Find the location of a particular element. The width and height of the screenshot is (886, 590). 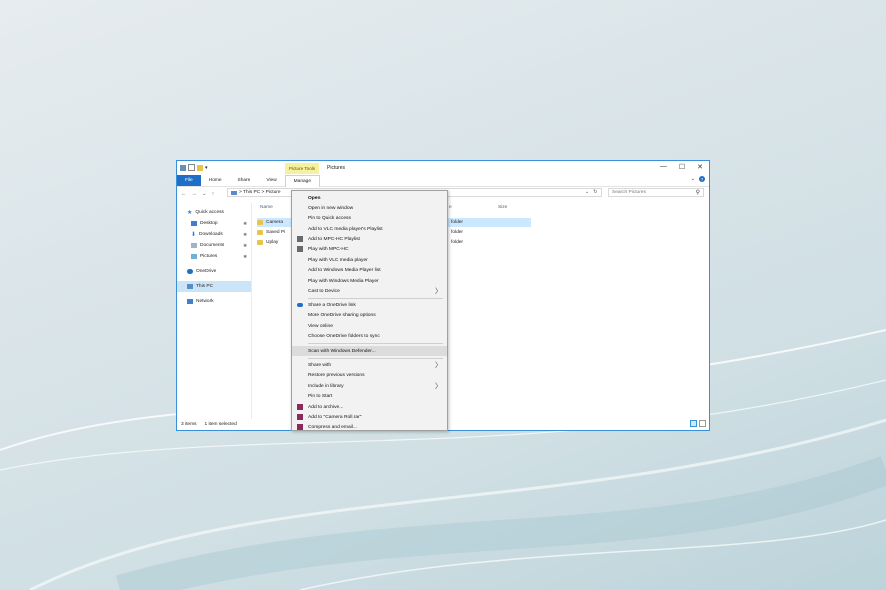

nav-item-label: OneDrive is located at coordinates (206, 271).